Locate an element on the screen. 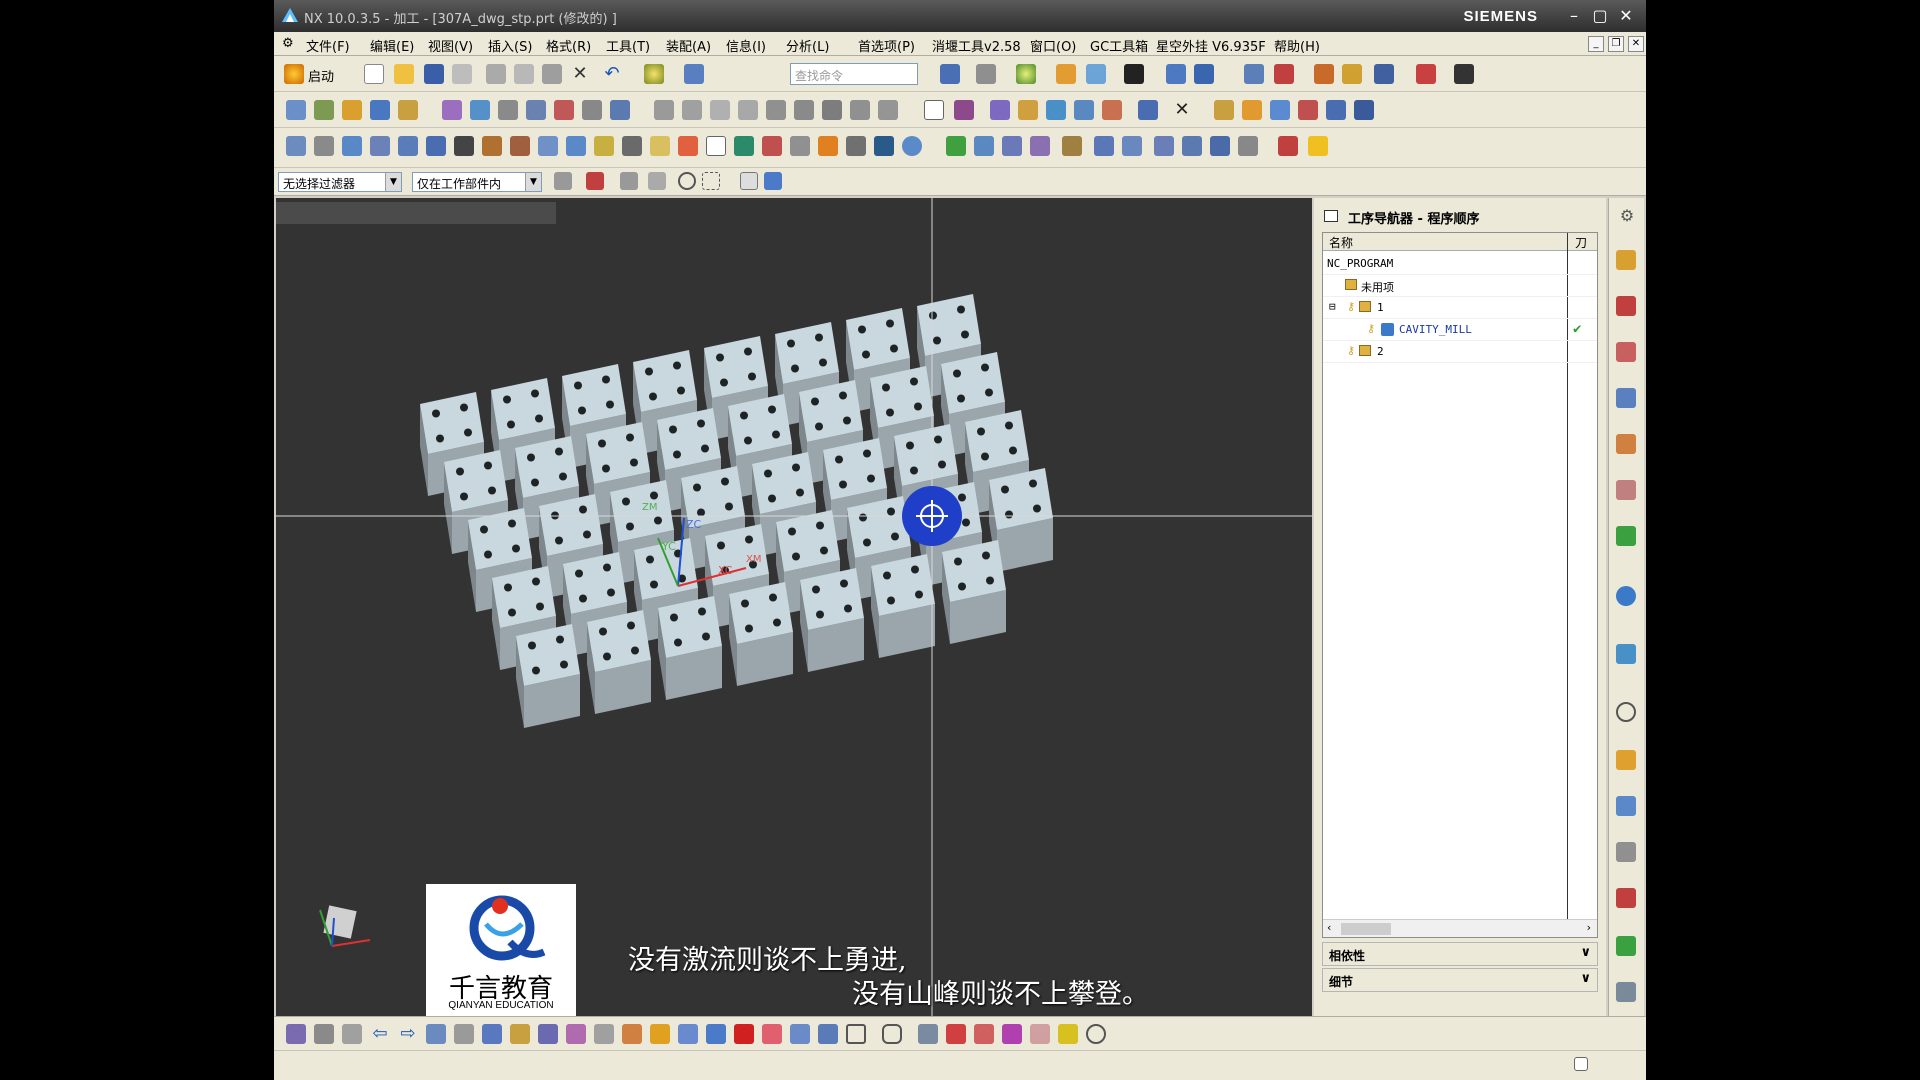 This screenshot has height=1080, width=1920. close-x-icon: ✕ is located at coordinates (1182, 110).